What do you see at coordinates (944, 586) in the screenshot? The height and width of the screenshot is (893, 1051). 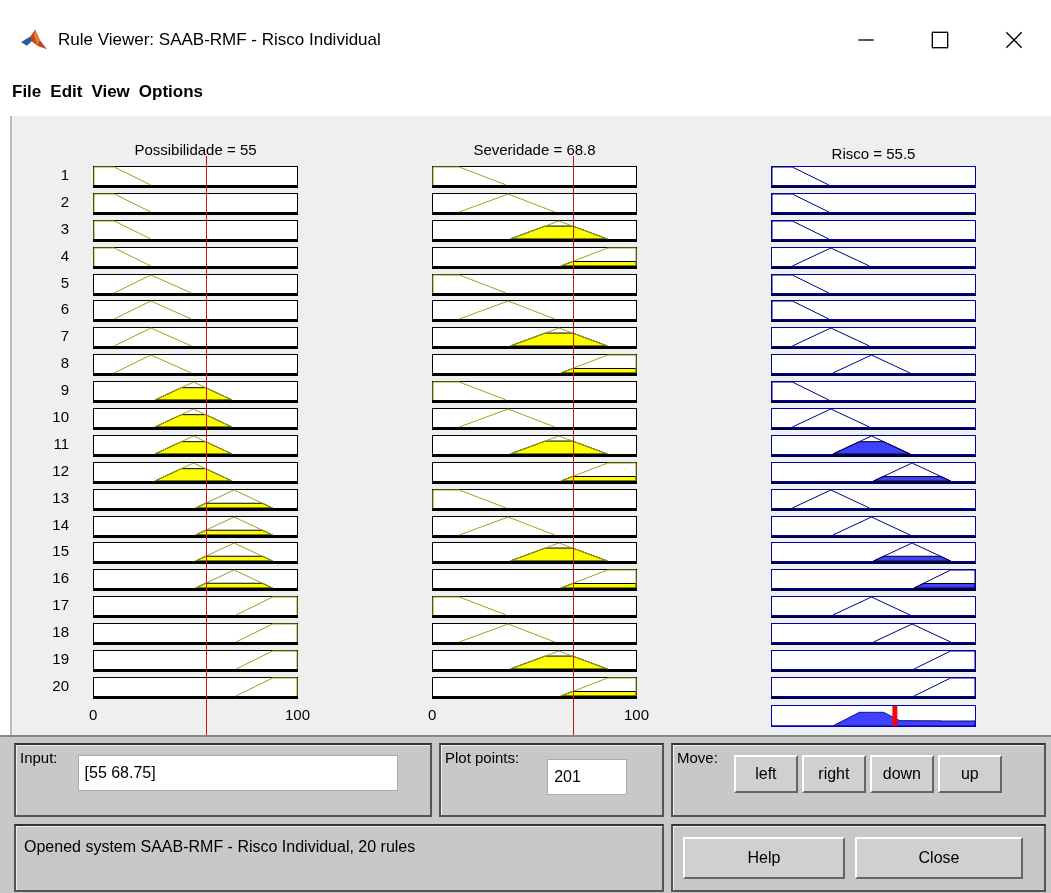 I see `fill-area` at bounding box center [944, 586].